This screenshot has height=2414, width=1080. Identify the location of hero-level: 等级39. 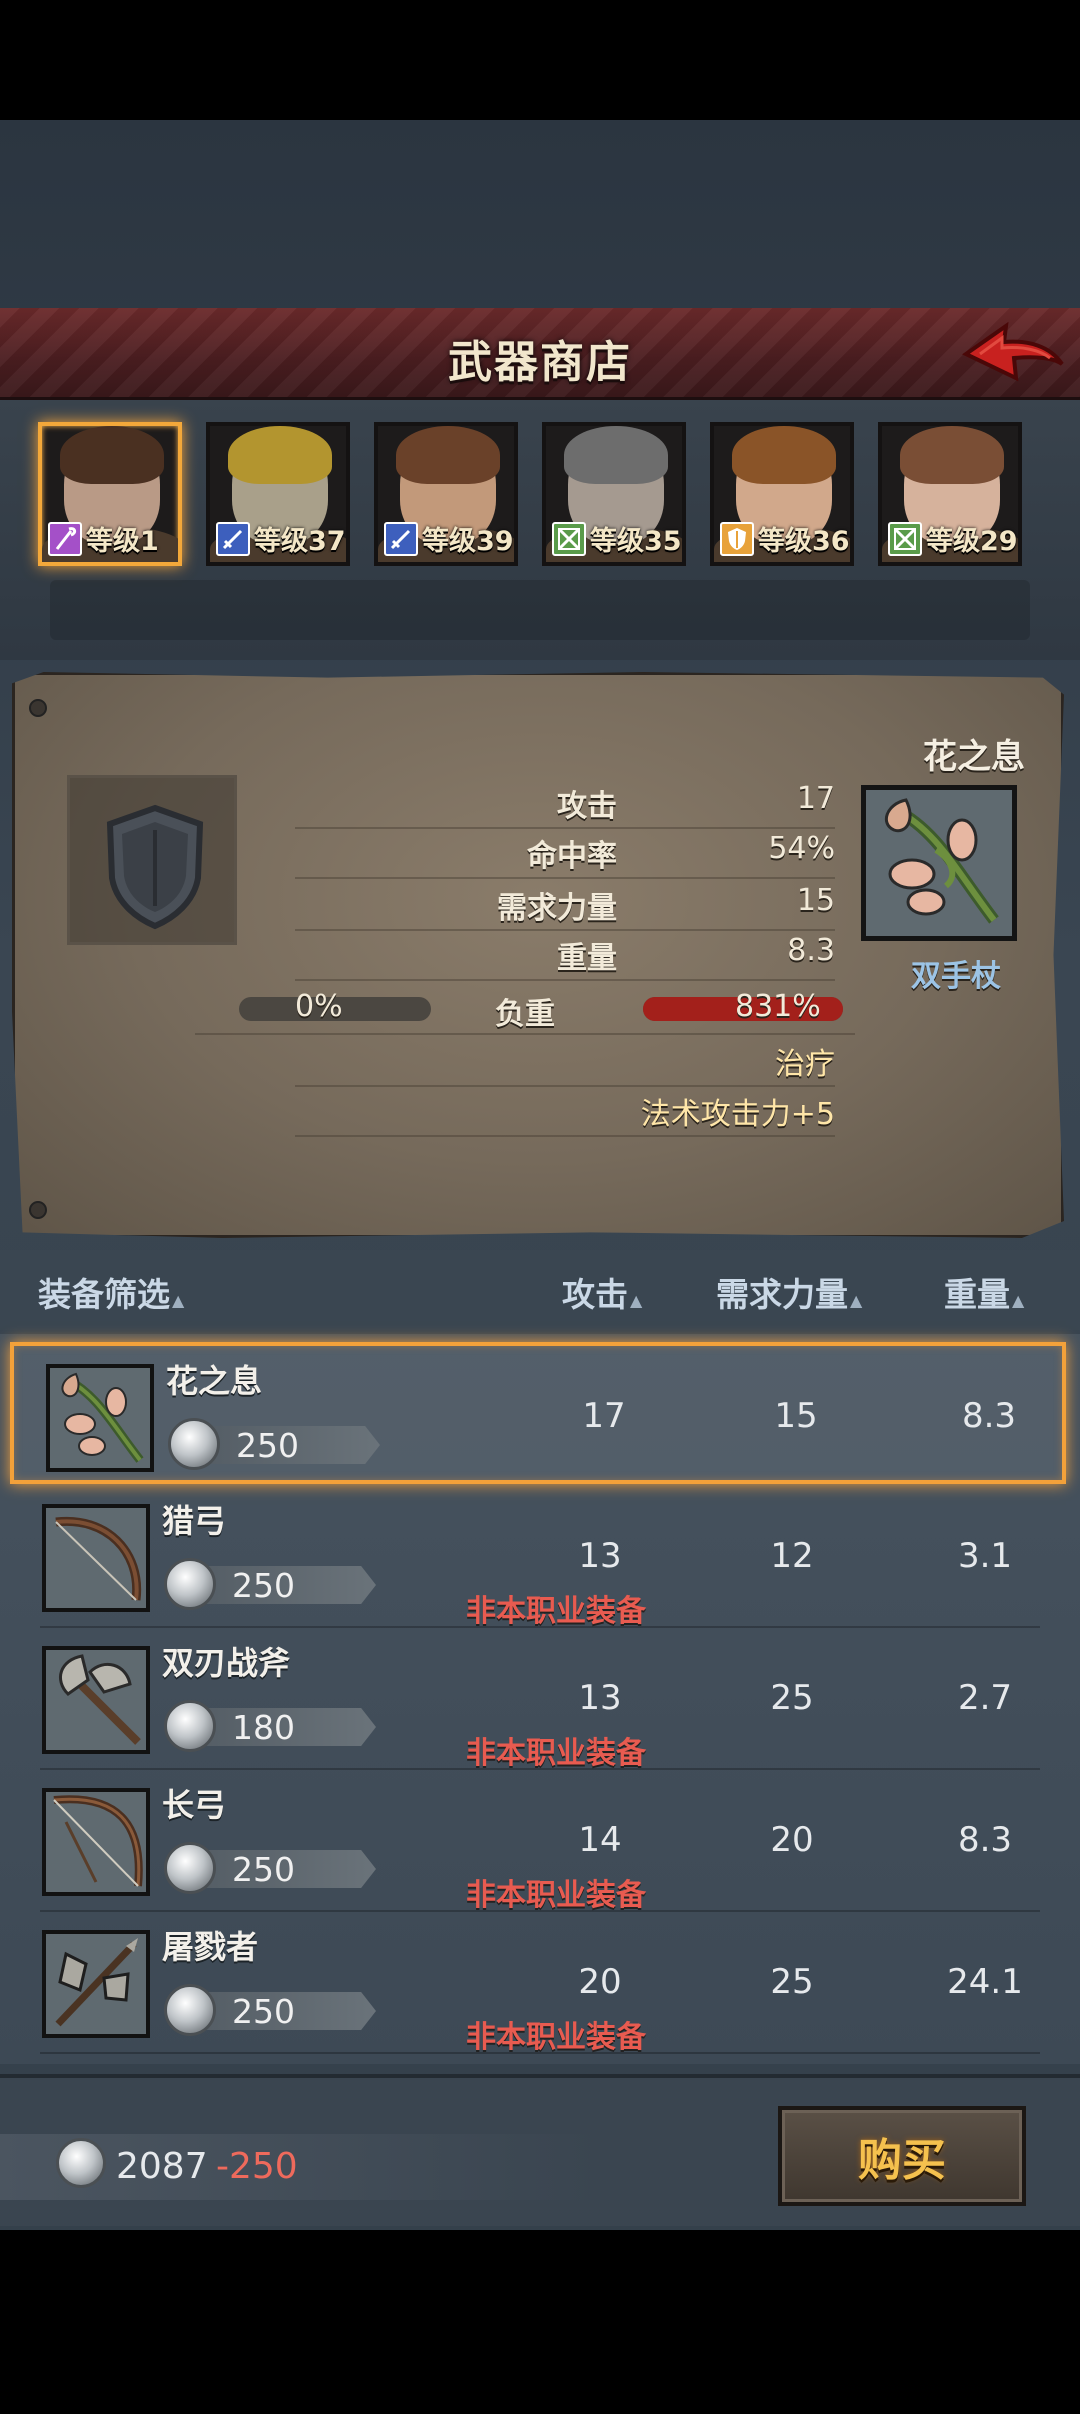
(468, 541).